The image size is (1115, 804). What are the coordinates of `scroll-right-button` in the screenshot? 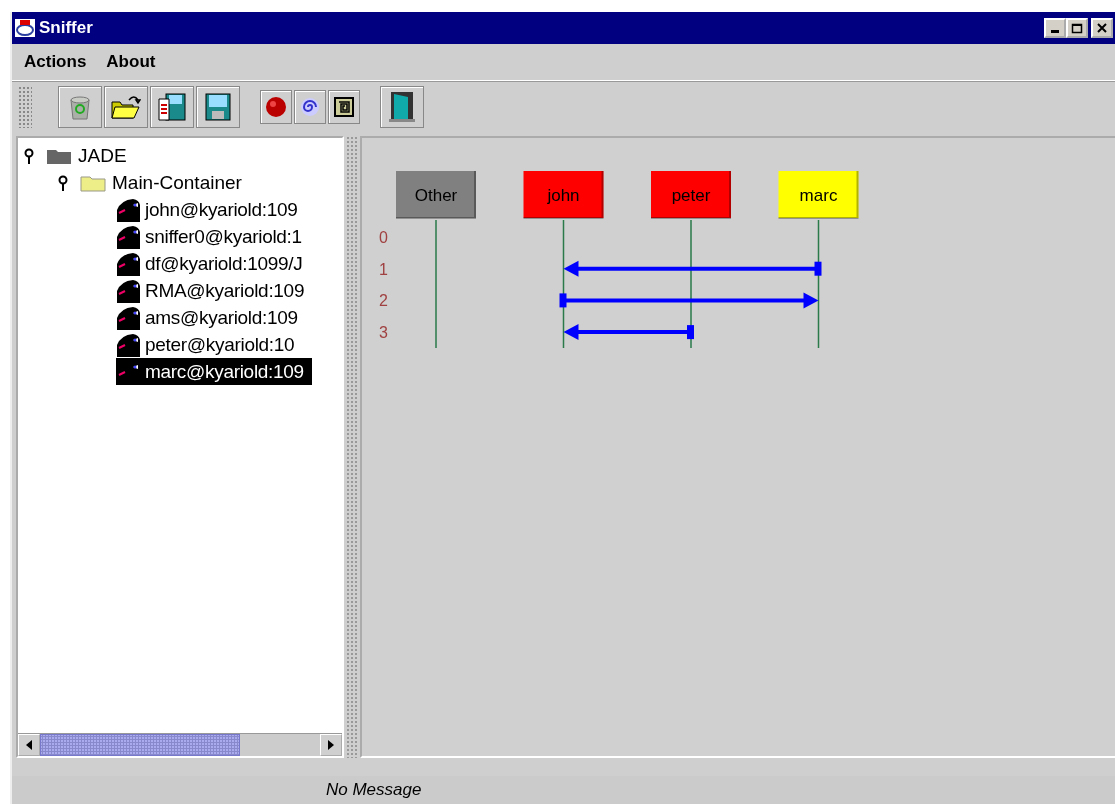 It's located at (331, 745).